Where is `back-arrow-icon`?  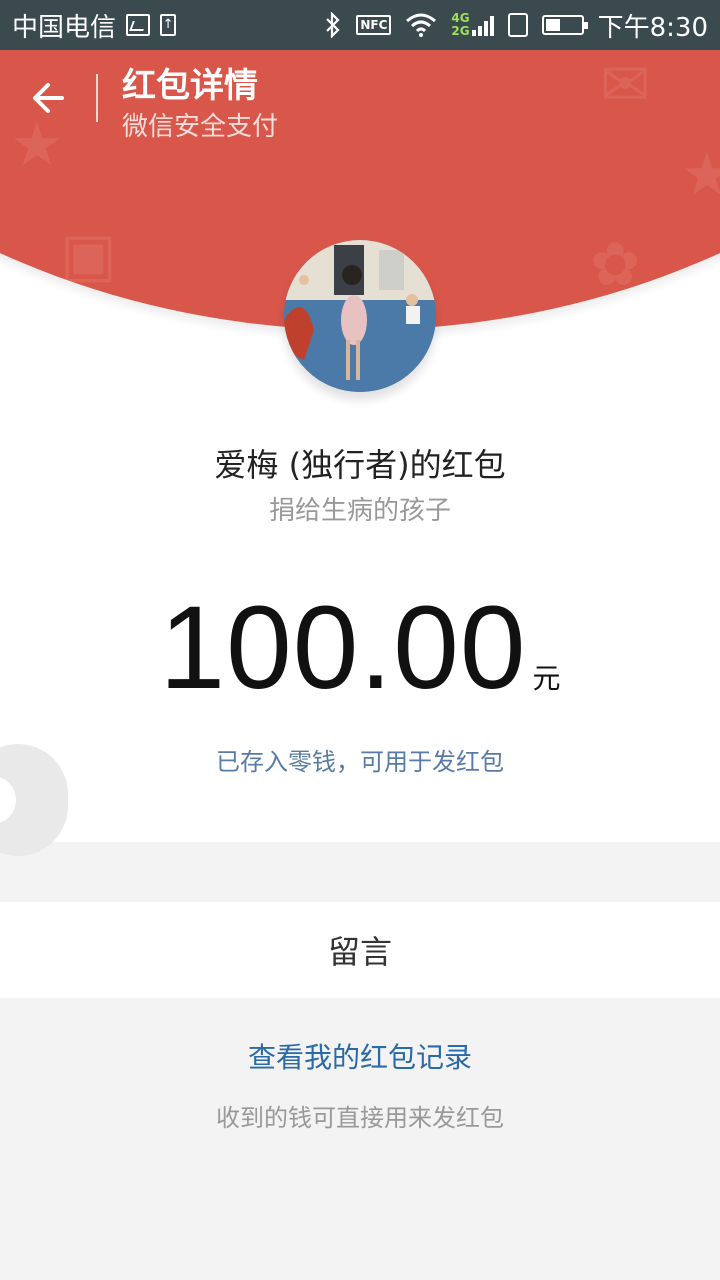 back-arrow-icon is located at coordinates (48, 98).